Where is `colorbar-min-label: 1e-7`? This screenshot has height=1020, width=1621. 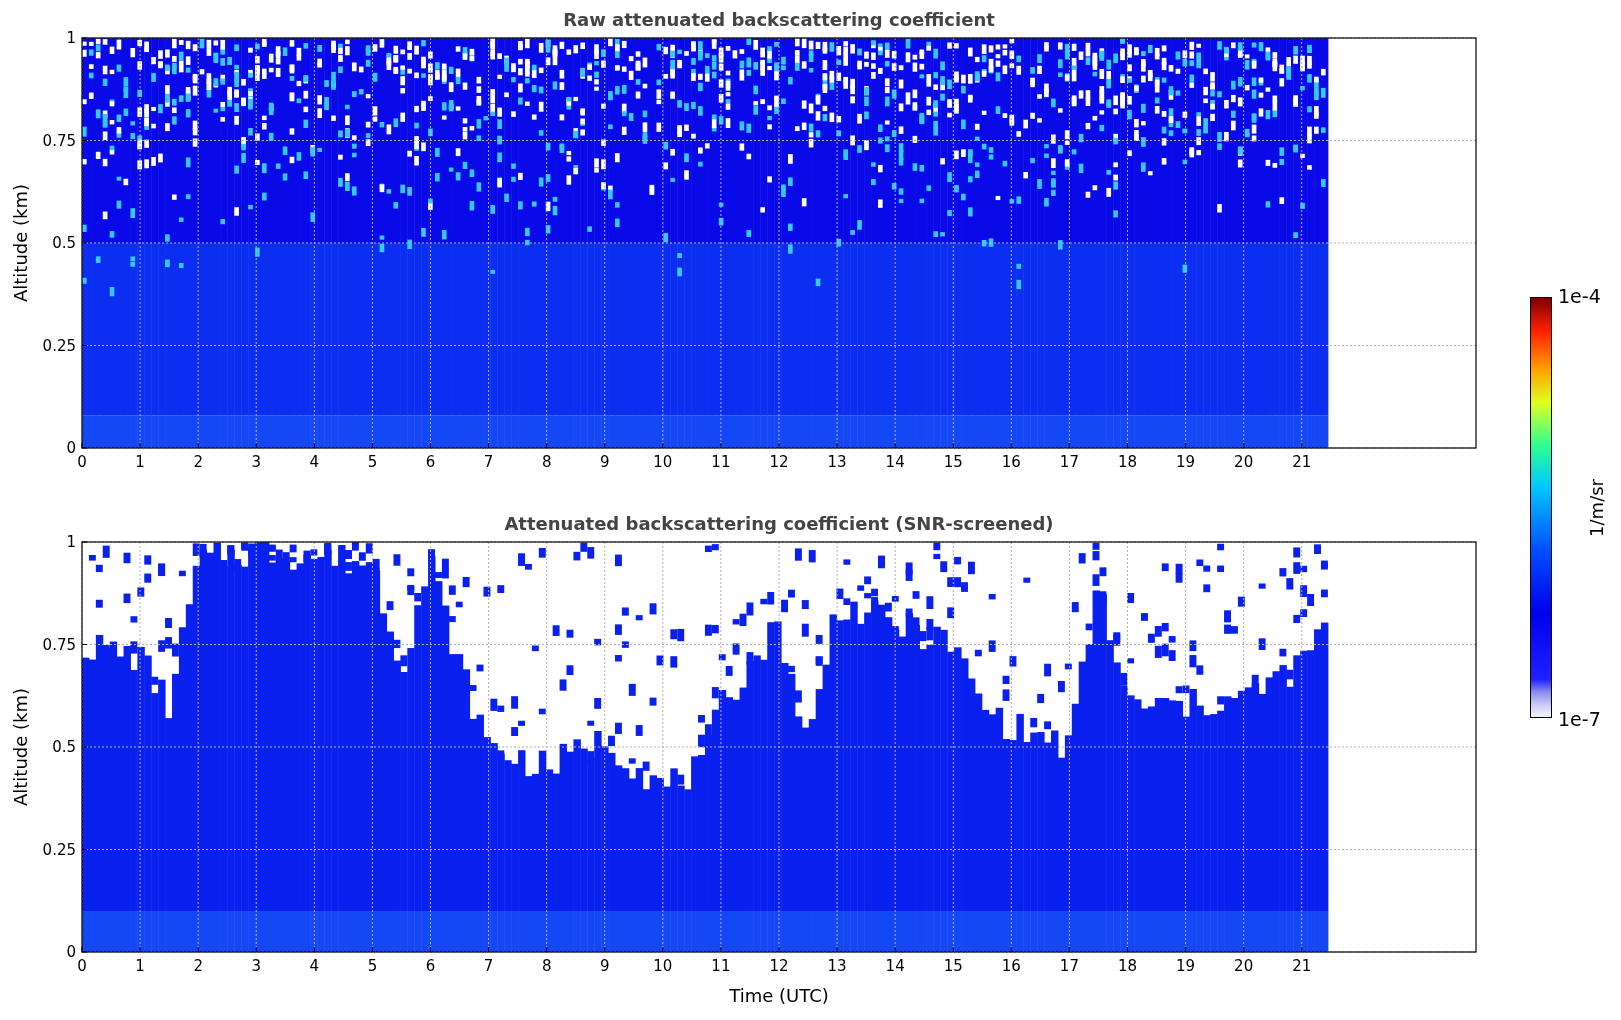
colorbar-min-label: 1e-7 is located at coordinates (1579, 719).